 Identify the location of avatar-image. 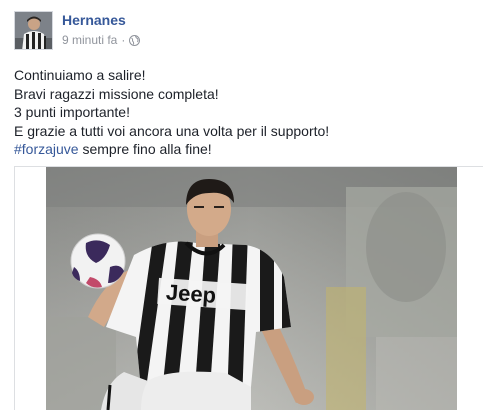
(33, 30).